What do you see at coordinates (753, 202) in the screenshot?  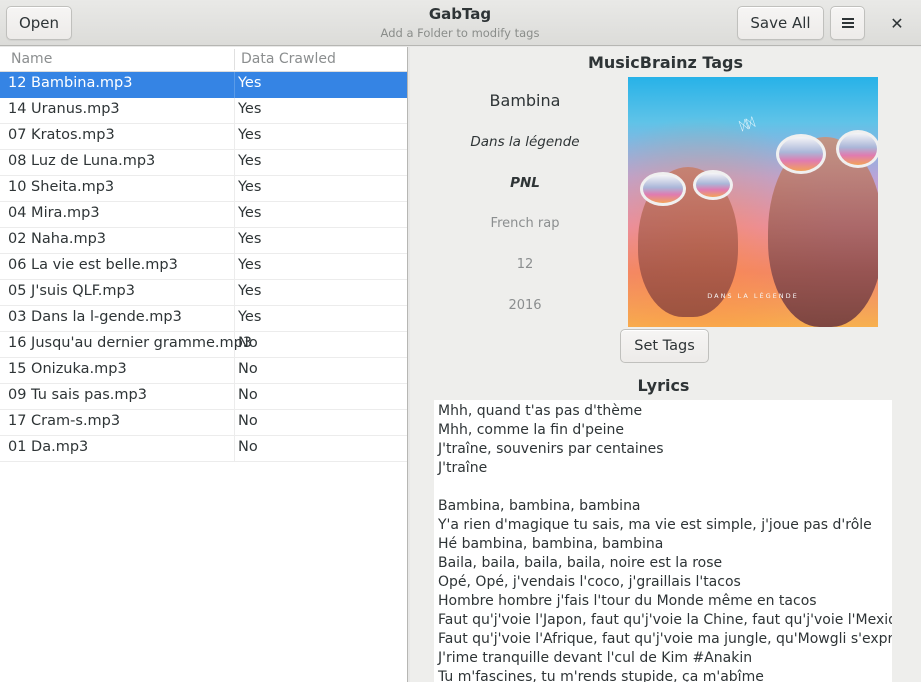 I see `album-cover-image: ᛞᛞ DANS LA LÉGENDE` at bounding box center [753, 202].